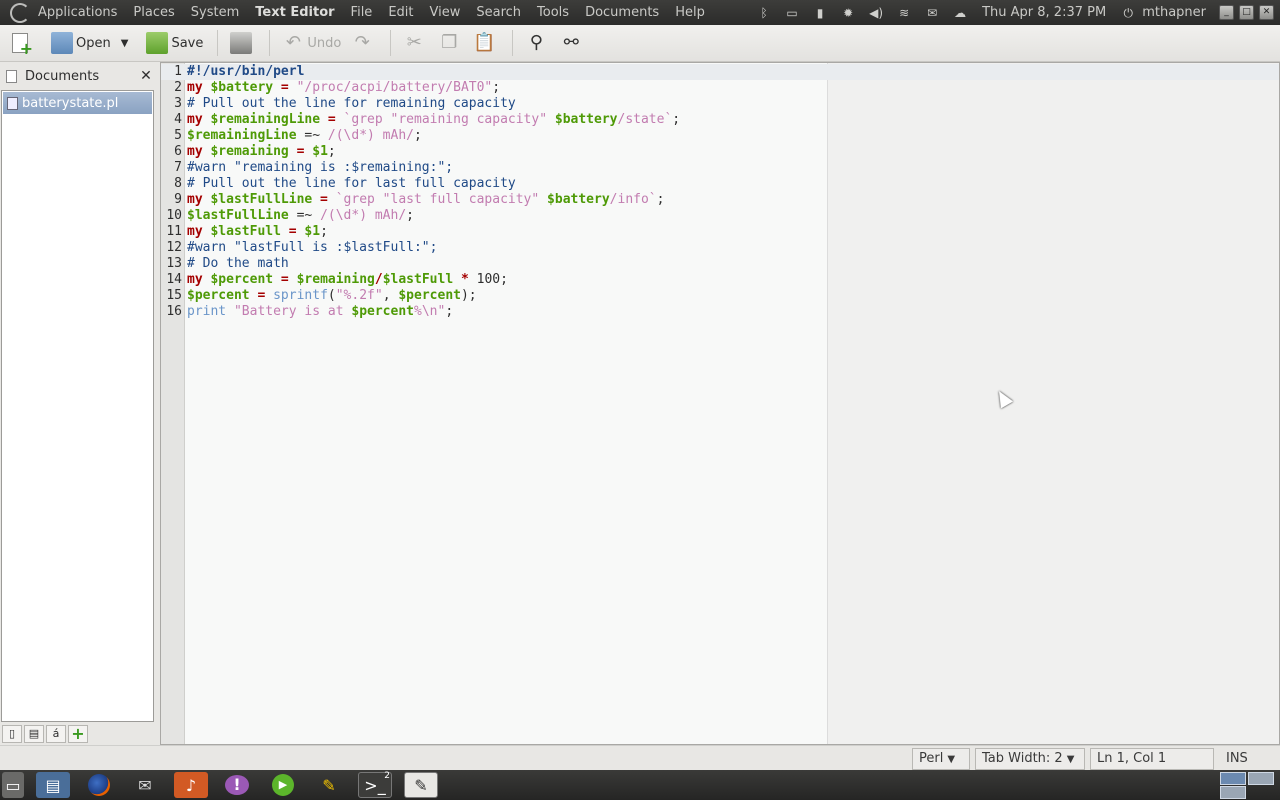  I want to click on save-button: Save, so click(174, 43).